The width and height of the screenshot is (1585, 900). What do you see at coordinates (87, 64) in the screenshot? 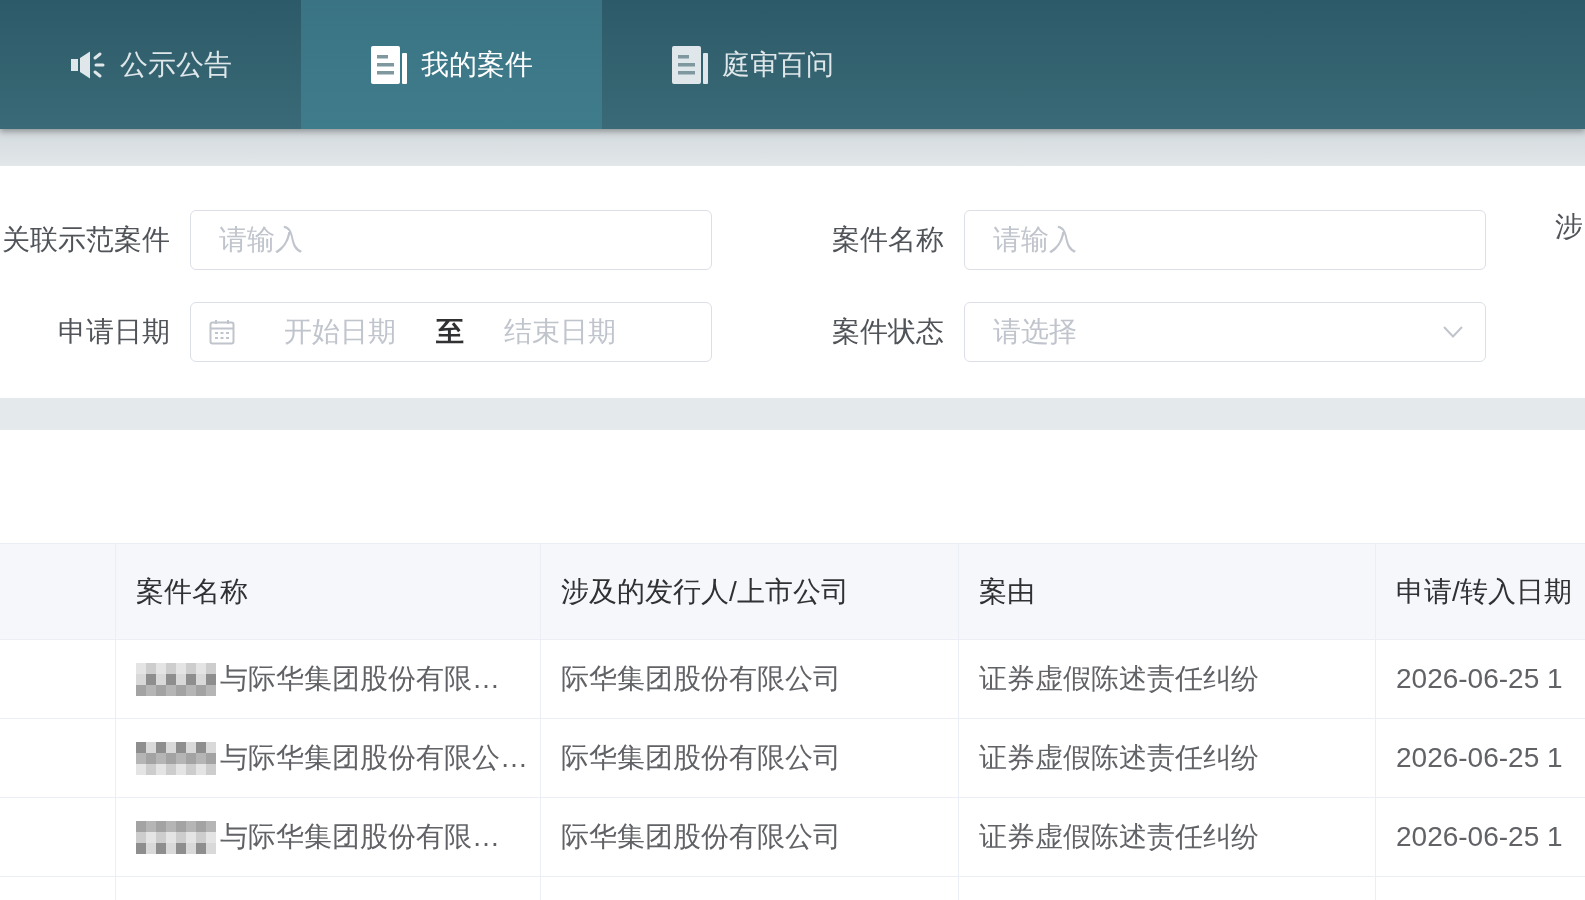
I see `speaker-icon` at bounding box center [87, 64].